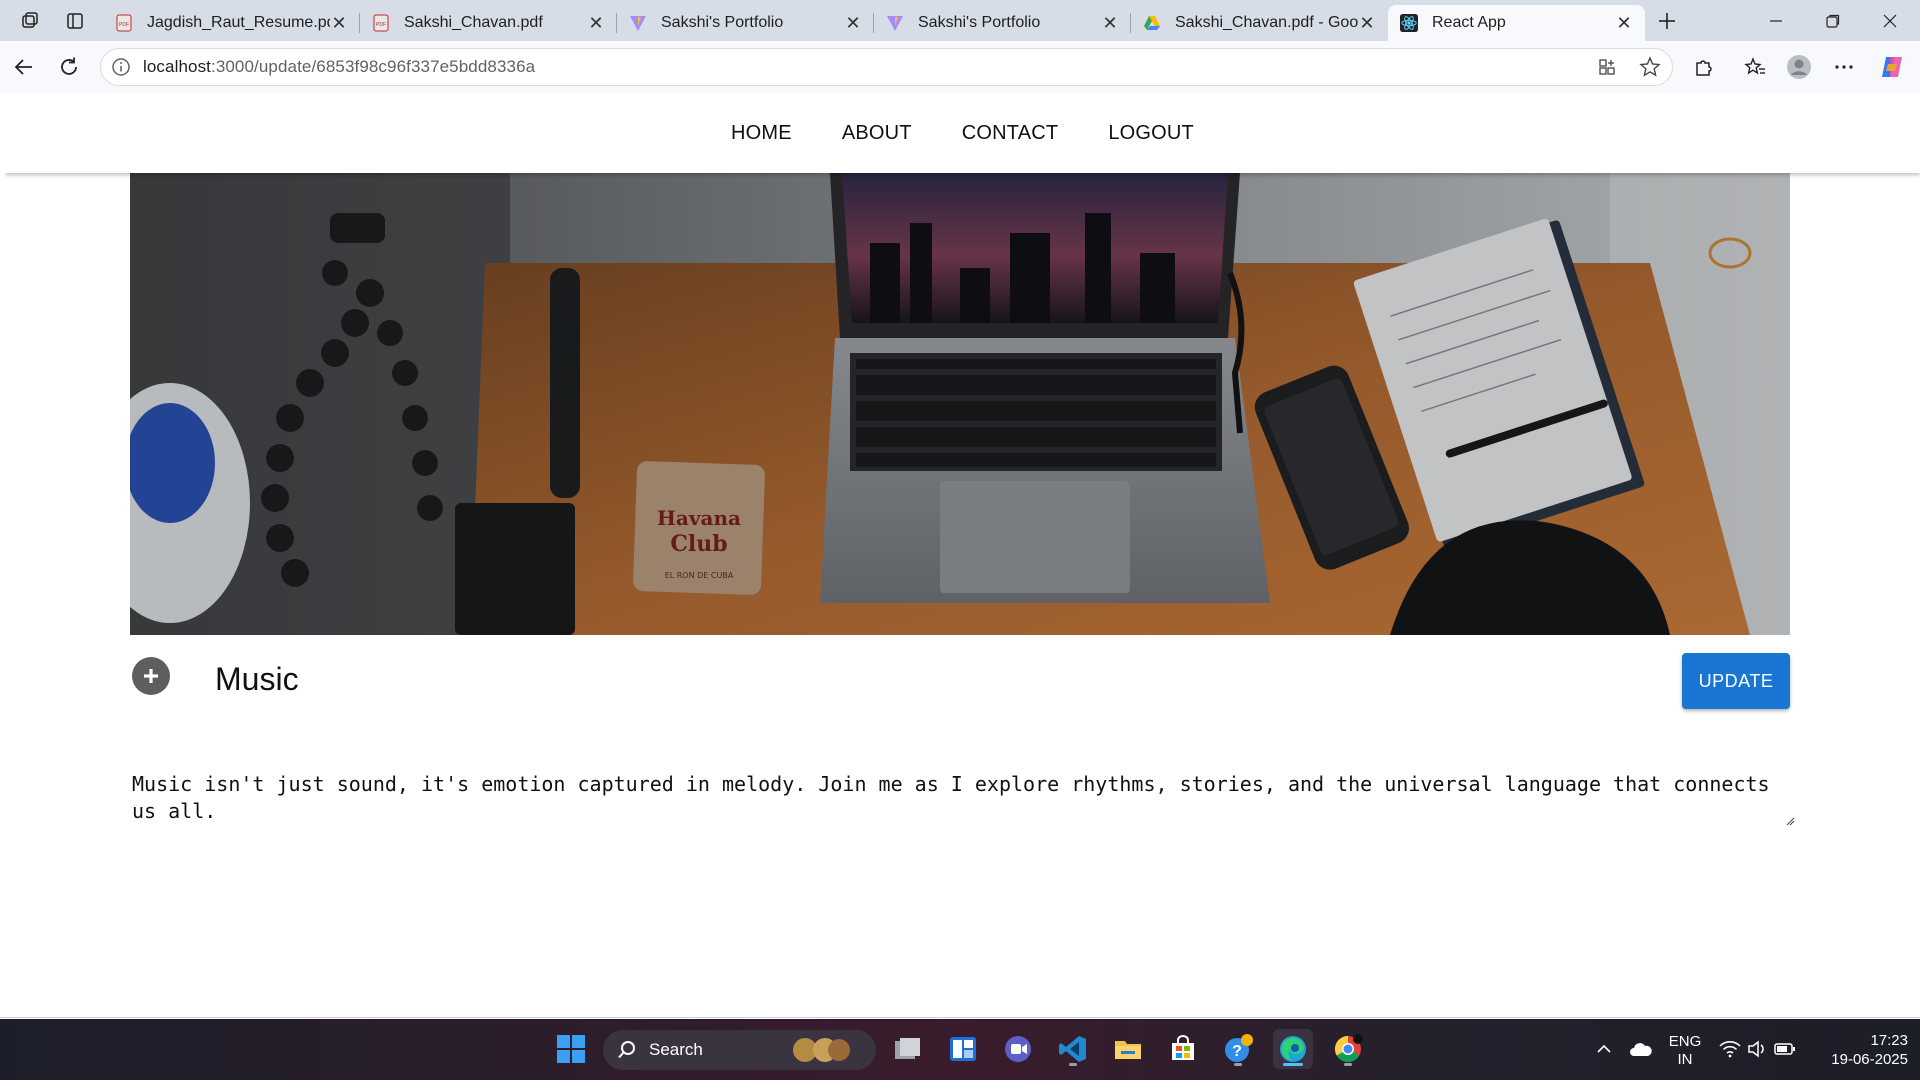 The image size is (1920, 1080). What do you see at coordinates (1266, 22) in the screenshot?
I see `tab-title: Sakshi_Chavan.pdf - Googl` at bounding box center [1266, 22].